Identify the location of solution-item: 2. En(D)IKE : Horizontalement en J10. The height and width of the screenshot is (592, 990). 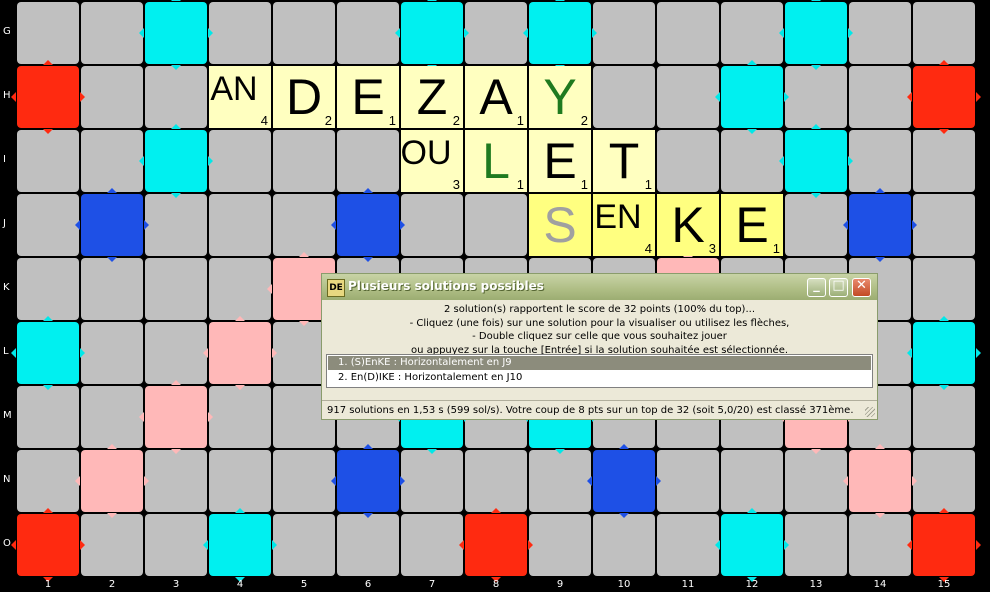
(599, 378).